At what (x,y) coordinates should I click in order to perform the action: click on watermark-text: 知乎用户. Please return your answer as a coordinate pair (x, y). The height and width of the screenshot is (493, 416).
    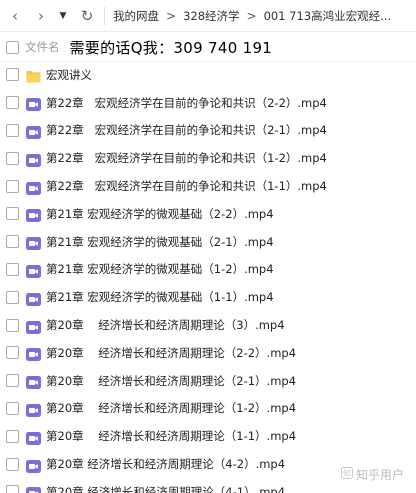
    Looking at the image, I should click on (379, 475).